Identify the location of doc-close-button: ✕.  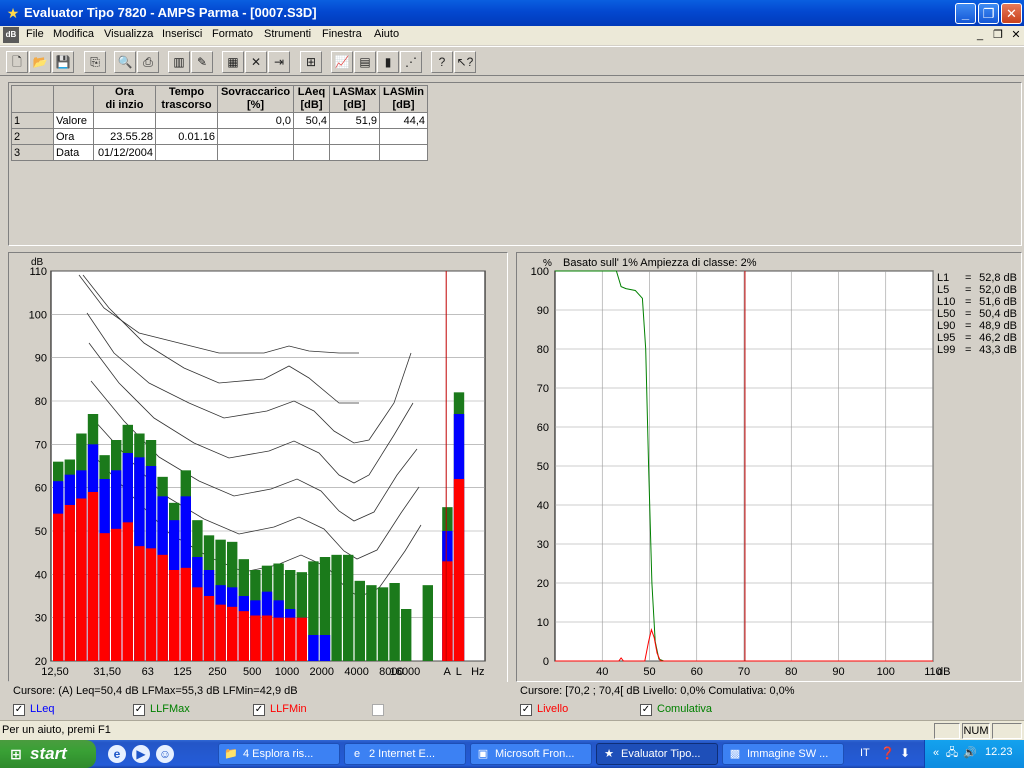
(1016, 35).